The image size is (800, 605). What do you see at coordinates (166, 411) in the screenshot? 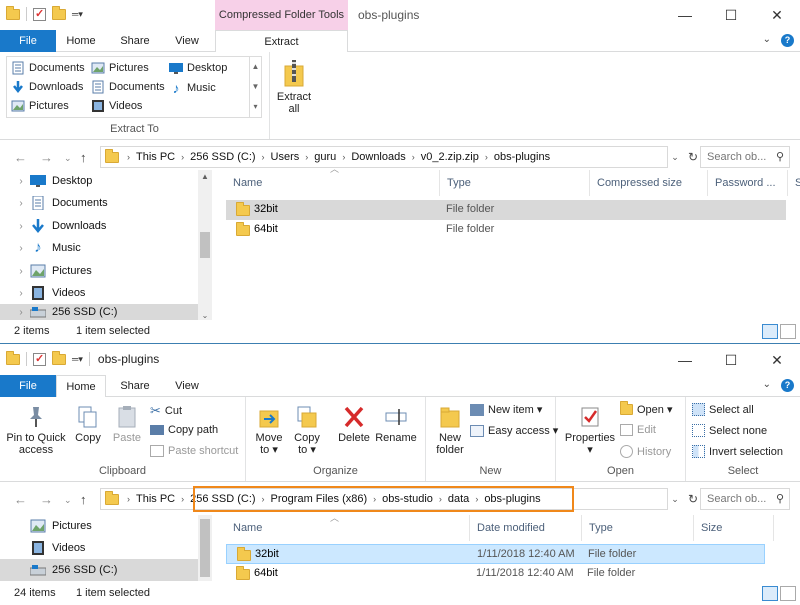
I see `cut-button: ✂ Cut` at bounding box center [166, 411].